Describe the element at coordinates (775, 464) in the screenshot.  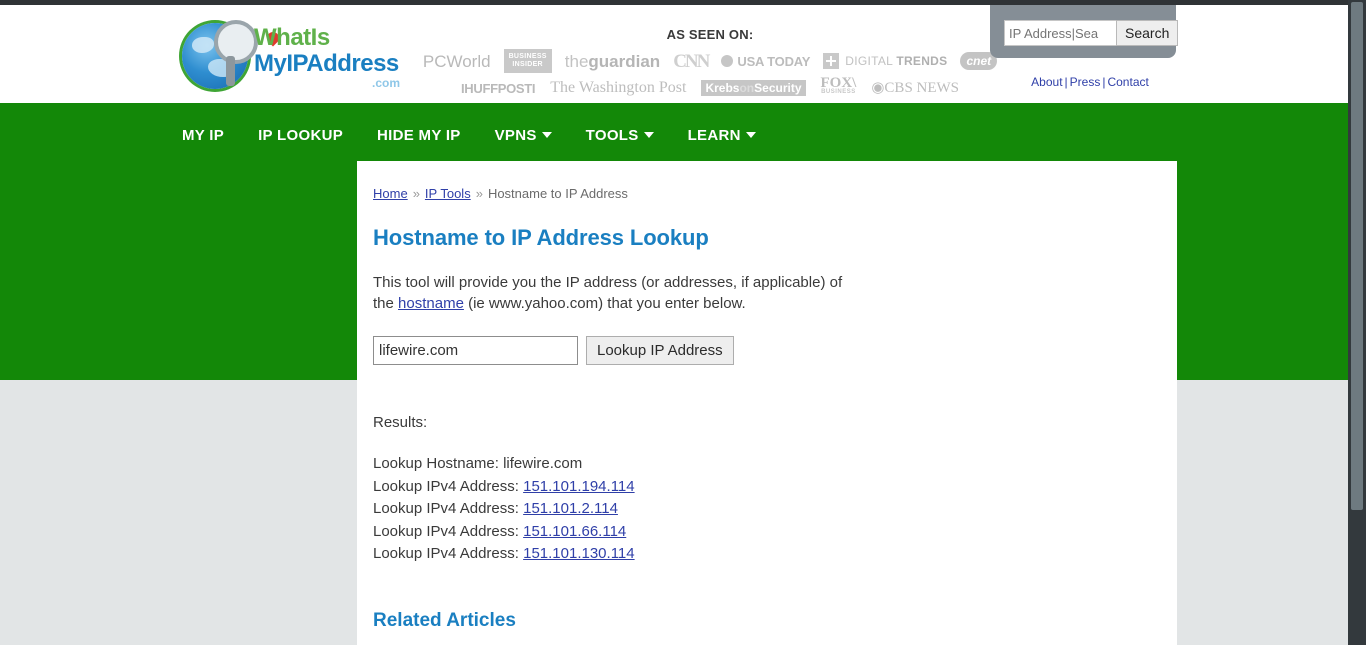
I see `result-hostname-row: Lookup Hostname: lifewire.com` at that location.